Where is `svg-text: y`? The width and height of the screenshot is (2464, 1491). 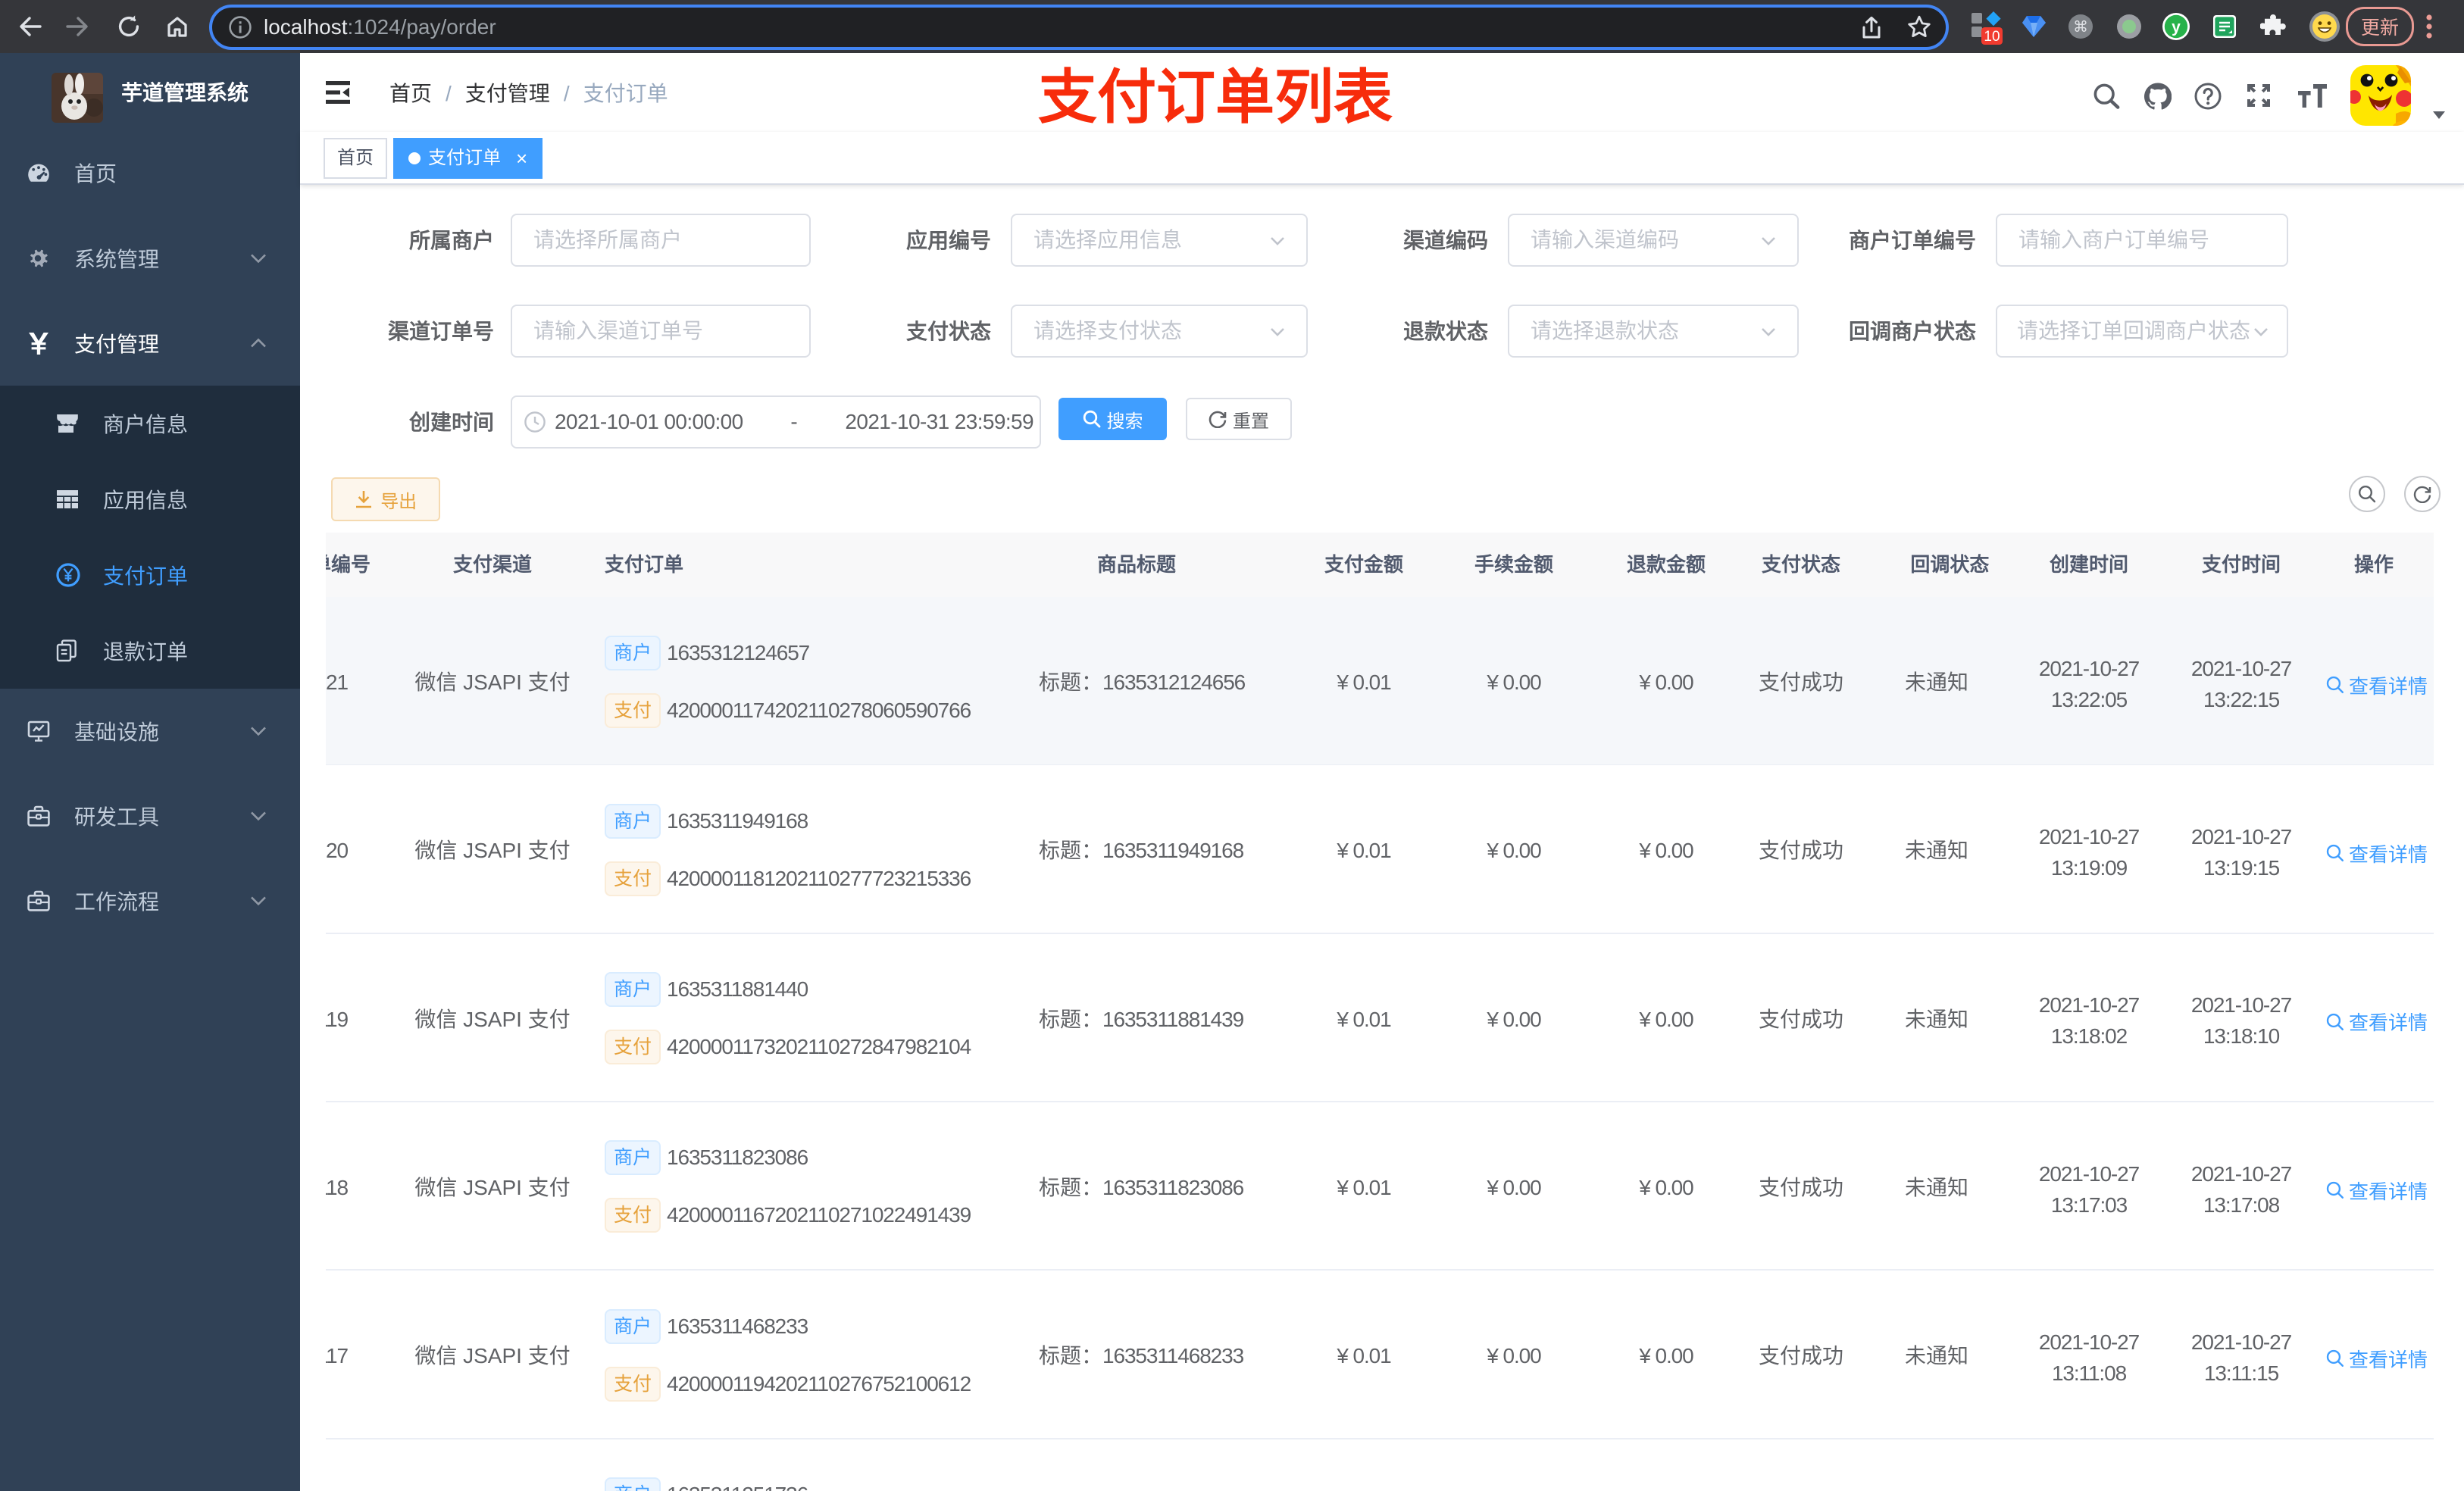
svg-text: y is located at coordinates (2176, 27).